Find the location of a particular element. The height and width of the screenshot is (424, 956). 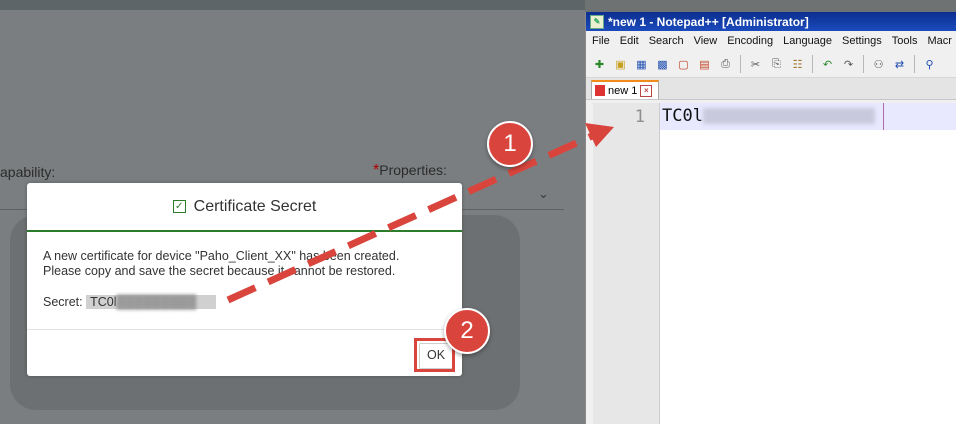

notepadpp-app-icon: ✎ is located at coordinates (597, 21).